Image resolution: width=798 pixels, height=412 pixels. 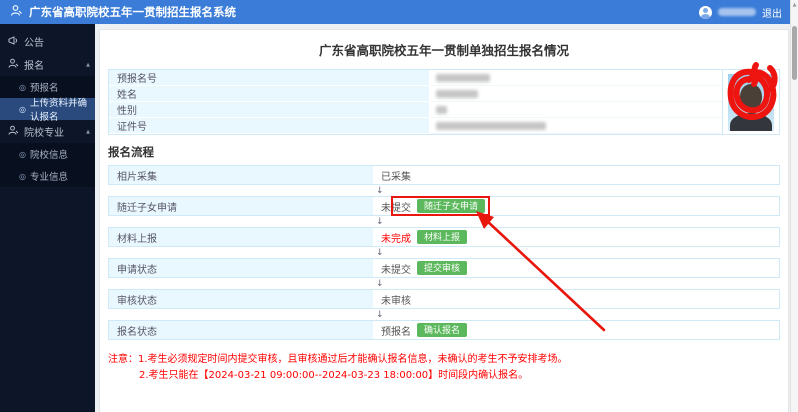 What do you see at coordinates (399, 12) in the screenshot?
I see `app-header: 广东省高职院校五年一贯制招生报名系统 退出` at bounding box center [399, 12].